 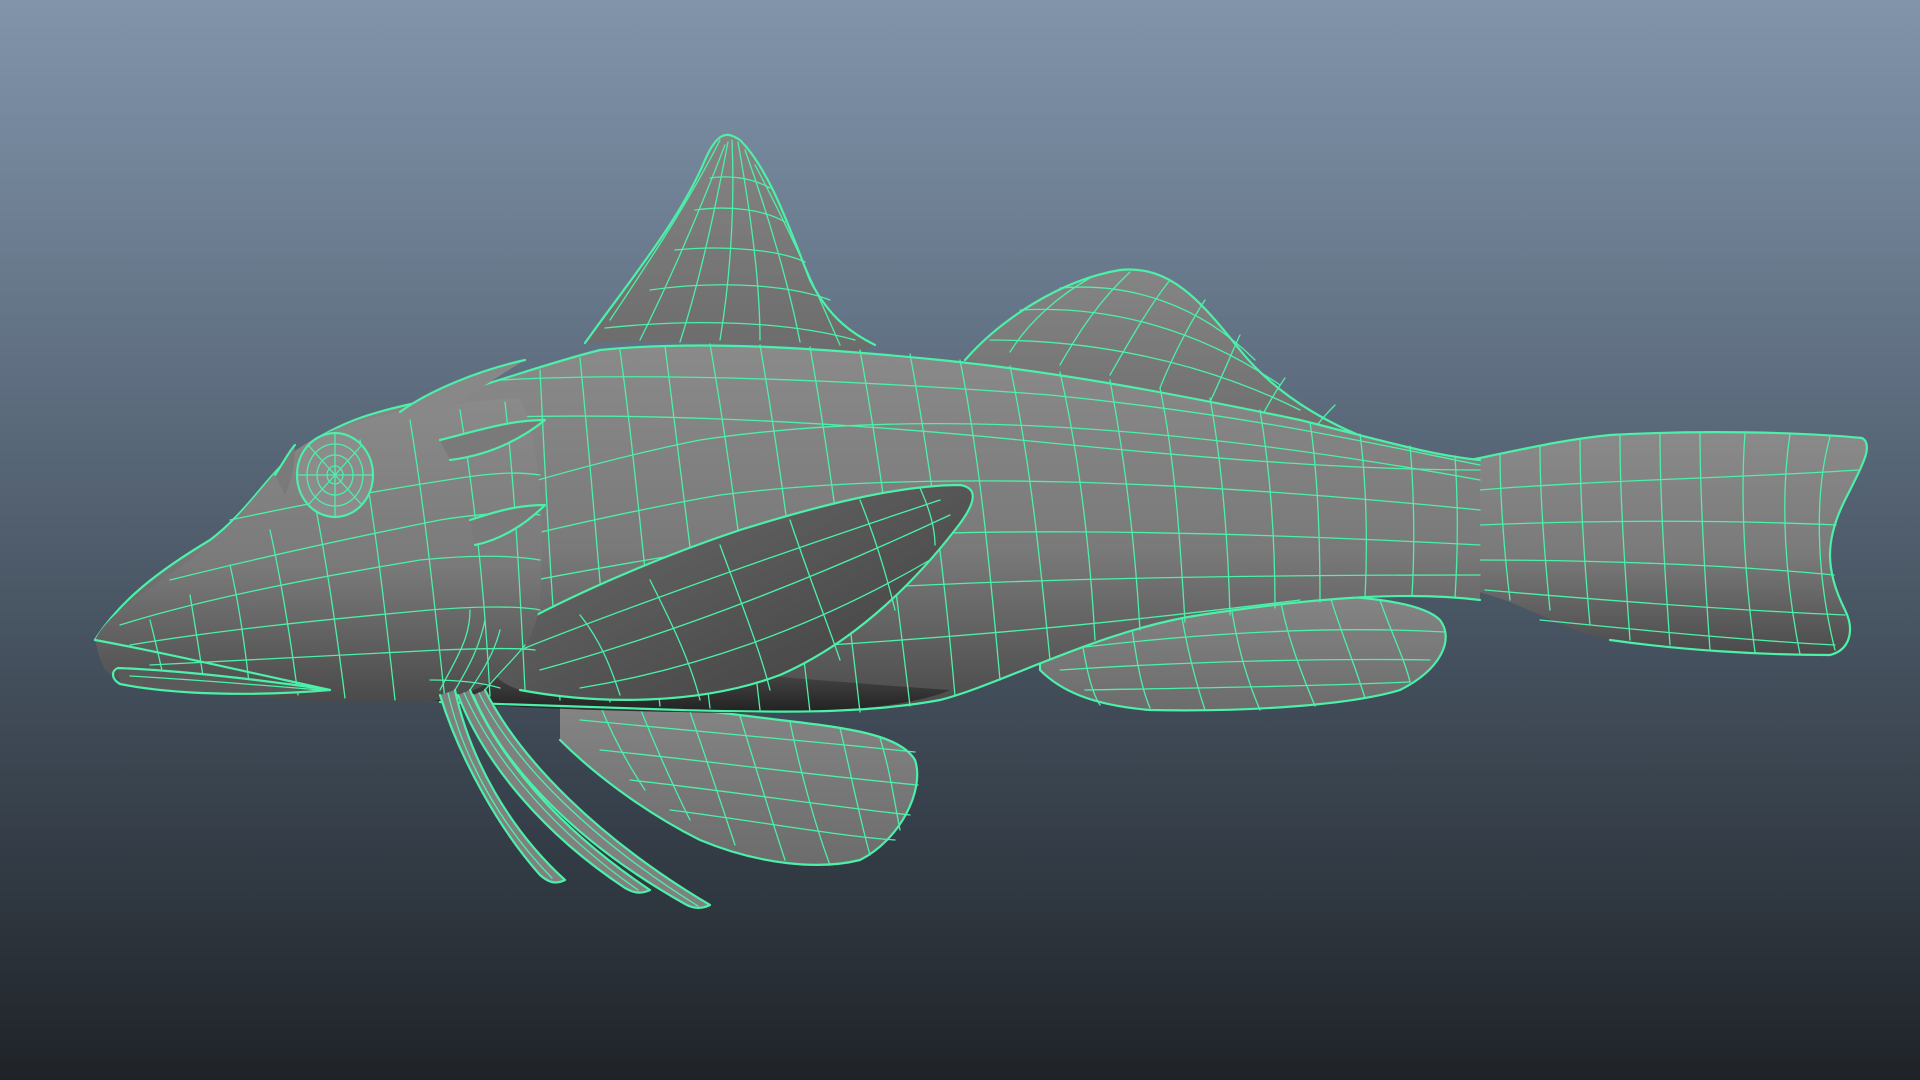 What do you see at coordinates (1668, 544) in the screenshot?
I see `caudal-fin` at bounding box center [1668, 544].